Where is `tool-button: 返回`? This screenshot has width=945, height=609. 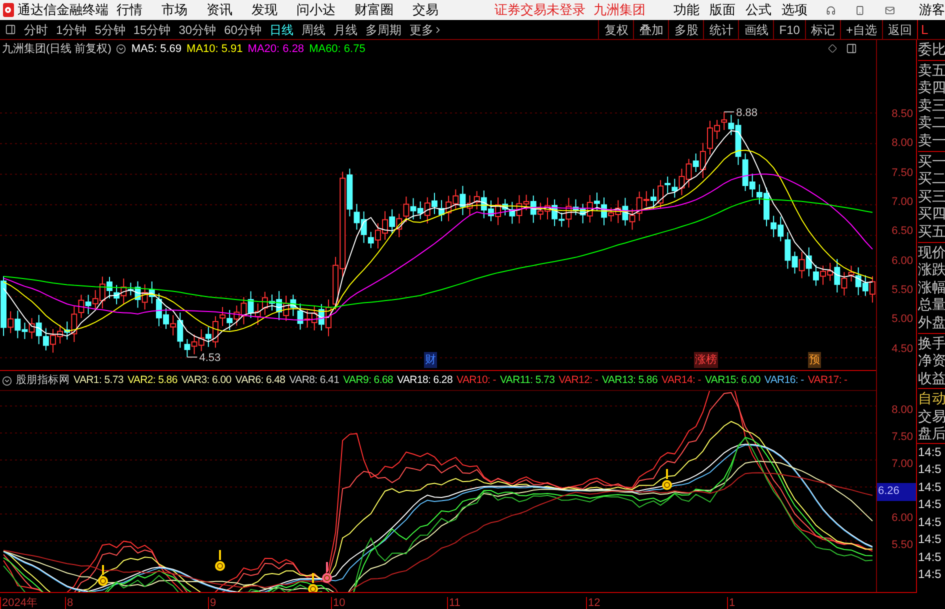 tool-button: 返回 is located at coordinates (899, 29).